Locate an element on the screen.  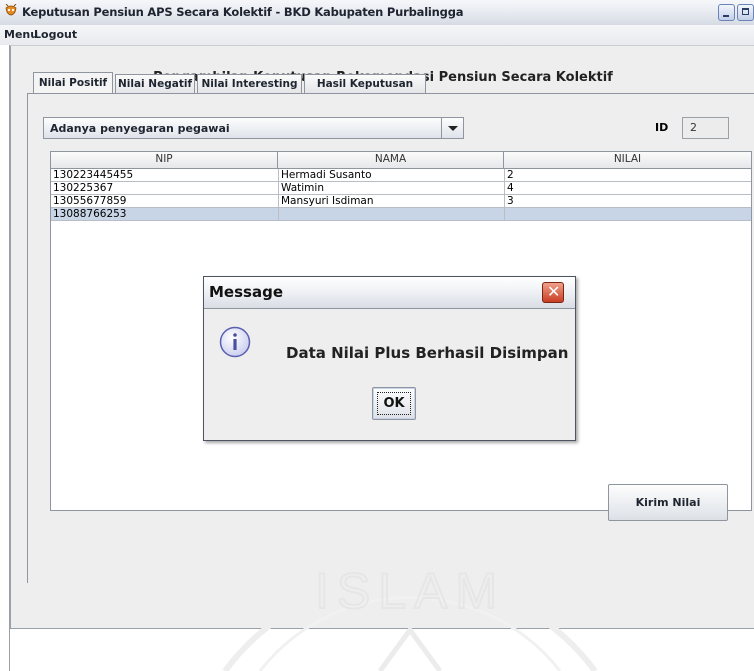
app-icon is located at coordinates (11, 10).